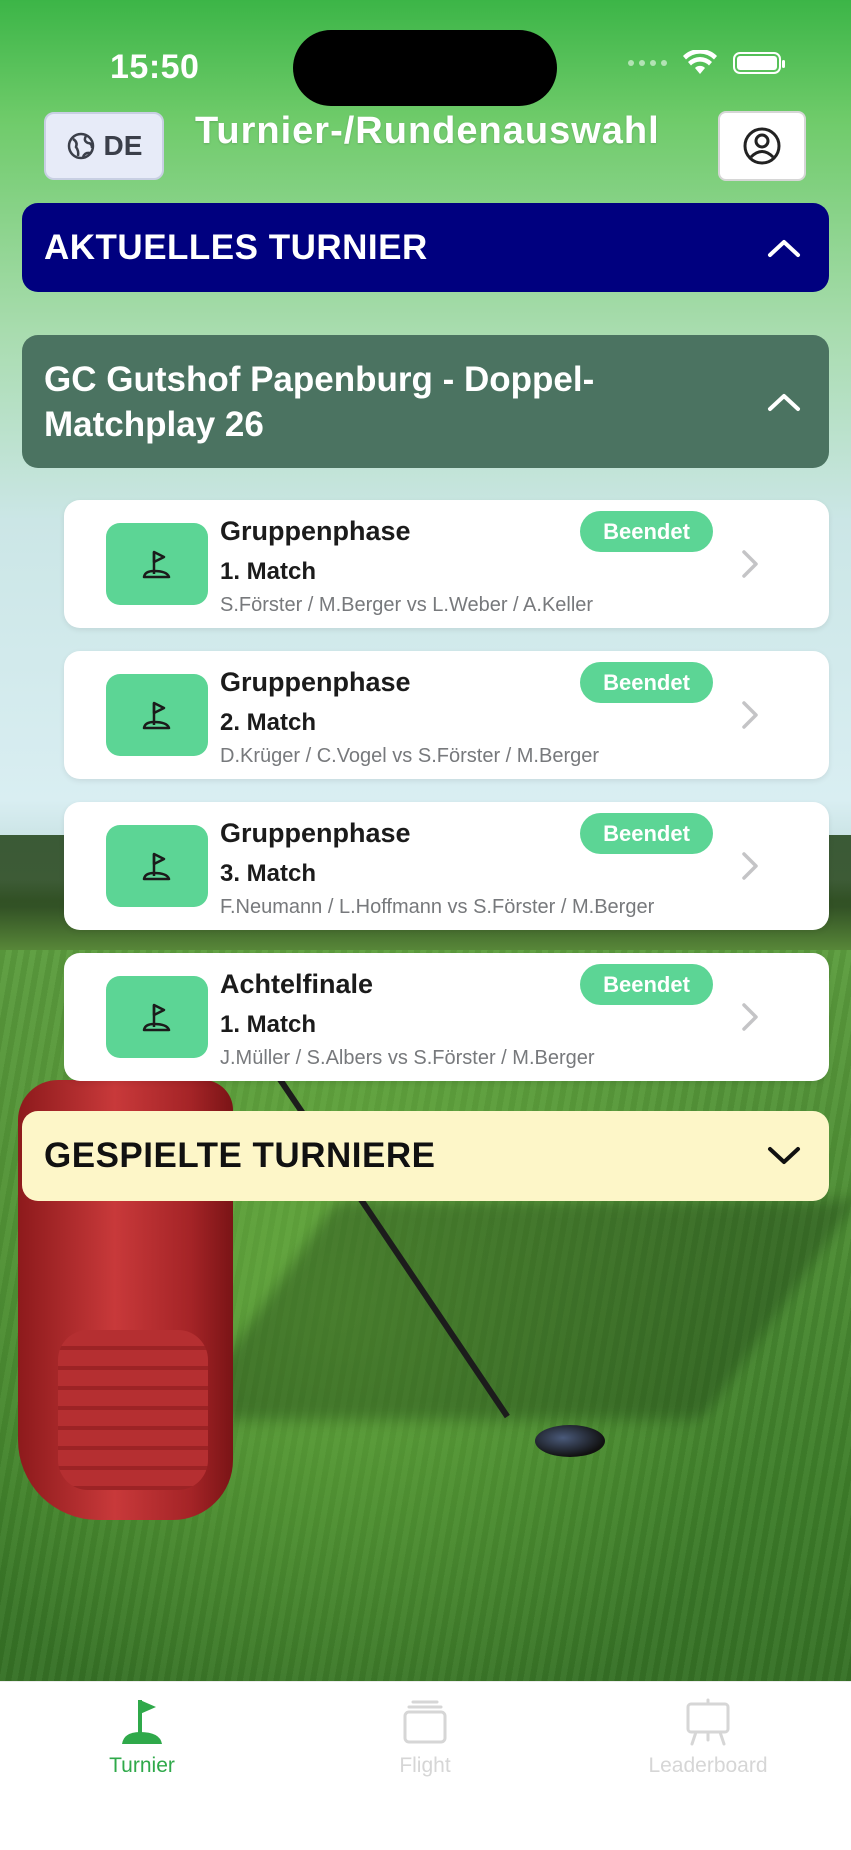  I want to click on tab-turnier: Turnier, so click(142, 1737).